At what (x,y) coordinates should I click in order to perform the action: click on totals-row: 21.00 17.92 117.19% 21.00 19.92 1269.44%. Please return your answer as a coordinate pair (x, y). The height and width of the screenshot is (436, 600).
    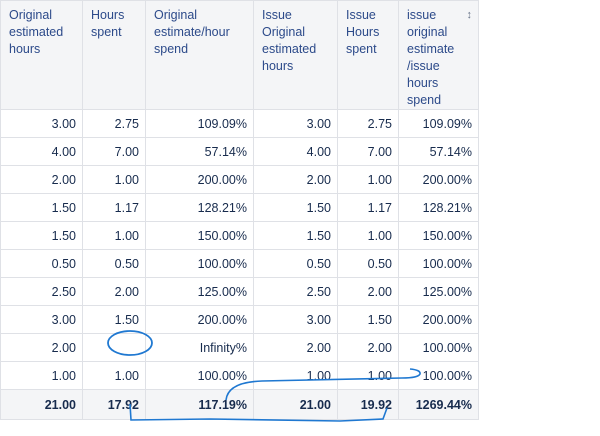
    Looking at the image, I should click on (239, 404).